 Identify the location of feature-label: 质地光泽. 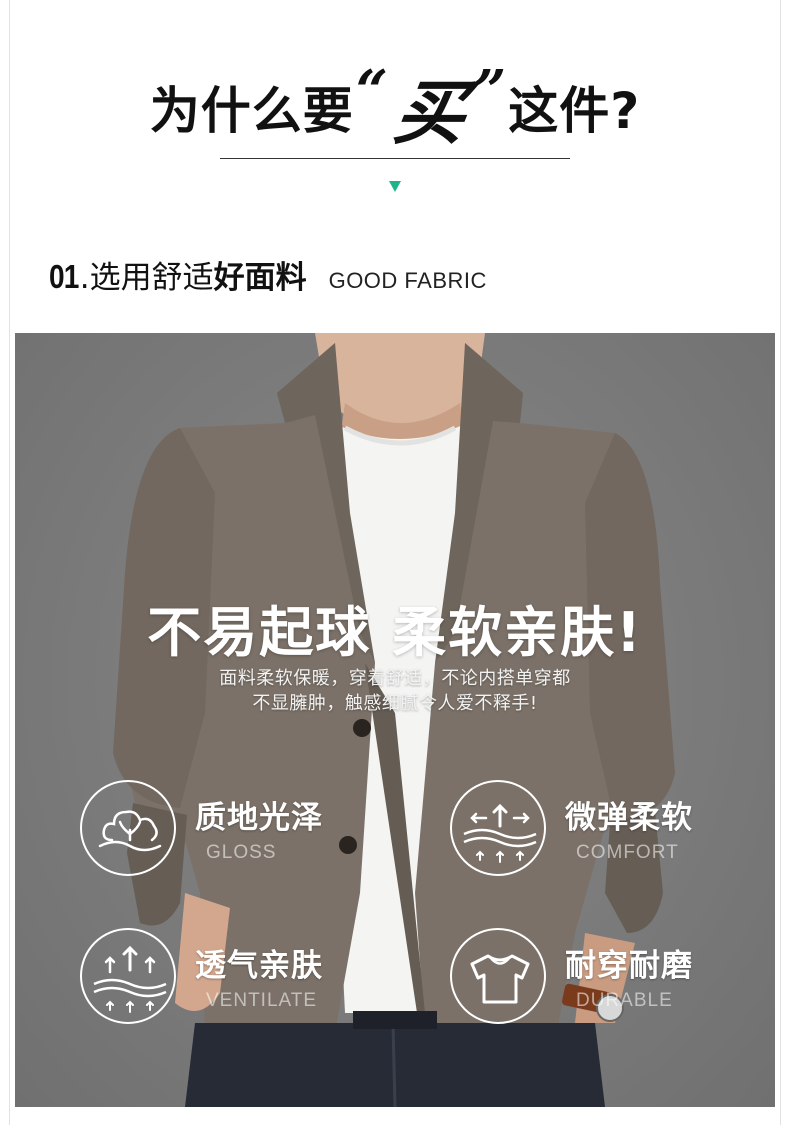
(259, 818).